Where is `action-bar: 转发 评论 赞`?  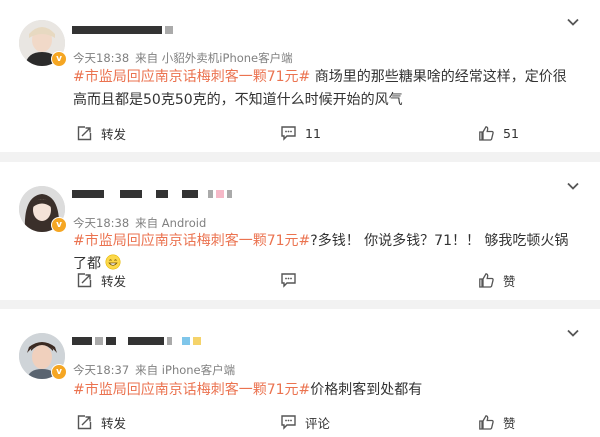 action-bar: 转发 评论 赞 is located at coordinates (300, 422).